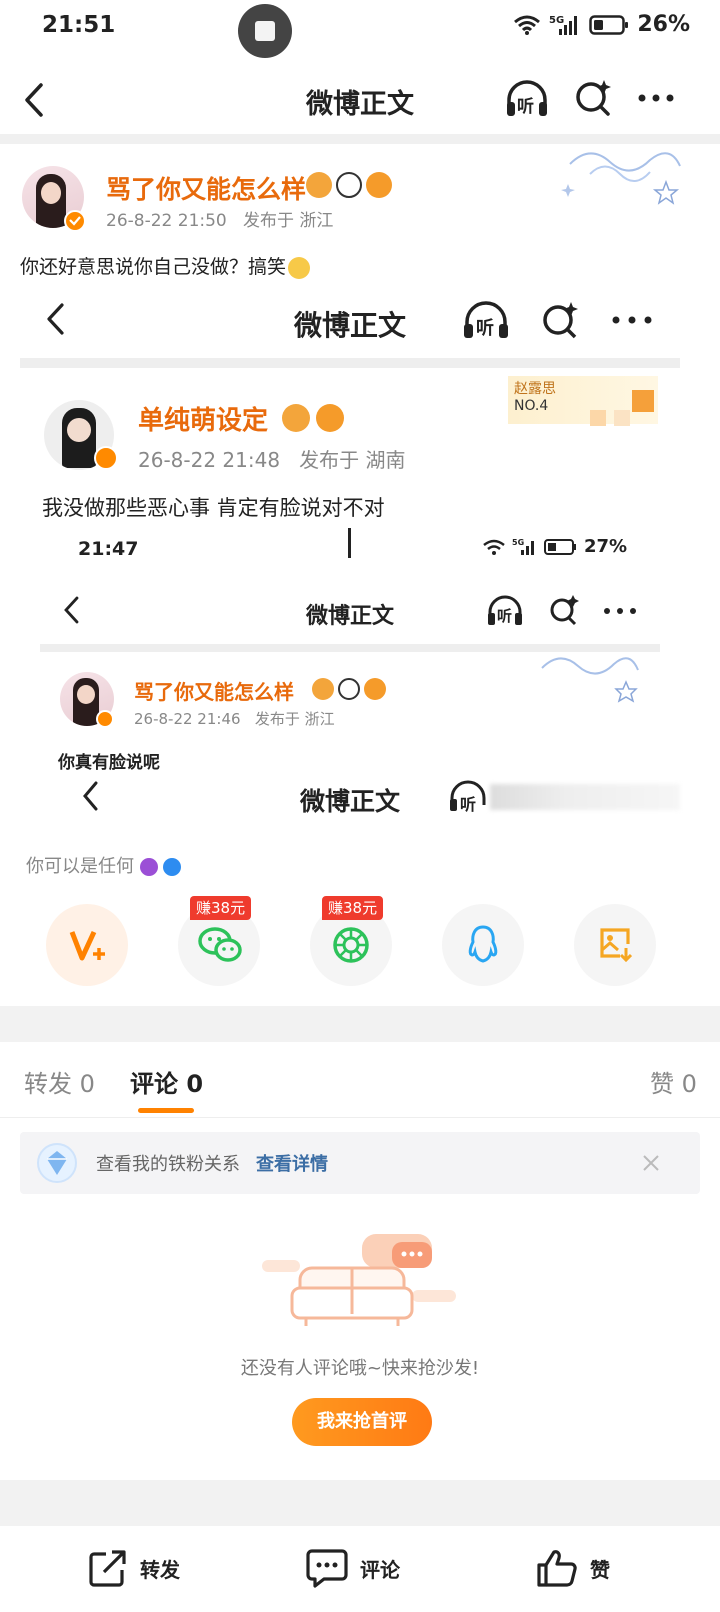 This screenshot has width=720, height=1612. Describe the element at coordinates (585, 797) in the screenshot. I see `blurred-area` at that location.